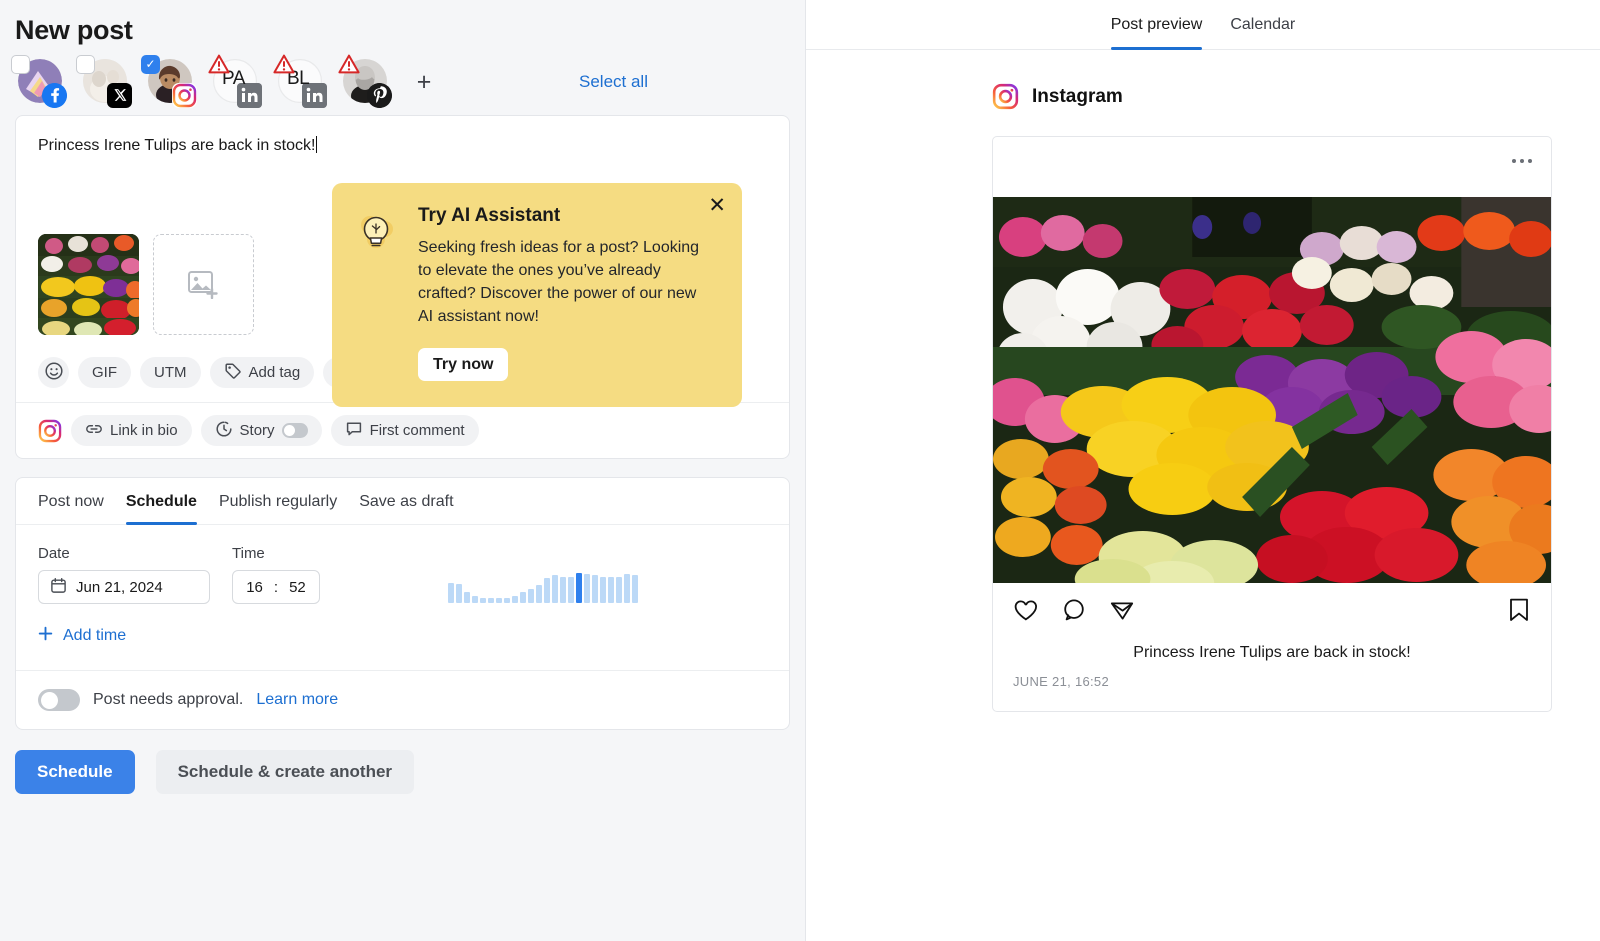 The image size is (1600, 941). I want to click on story-toggle, so click(294, 430).